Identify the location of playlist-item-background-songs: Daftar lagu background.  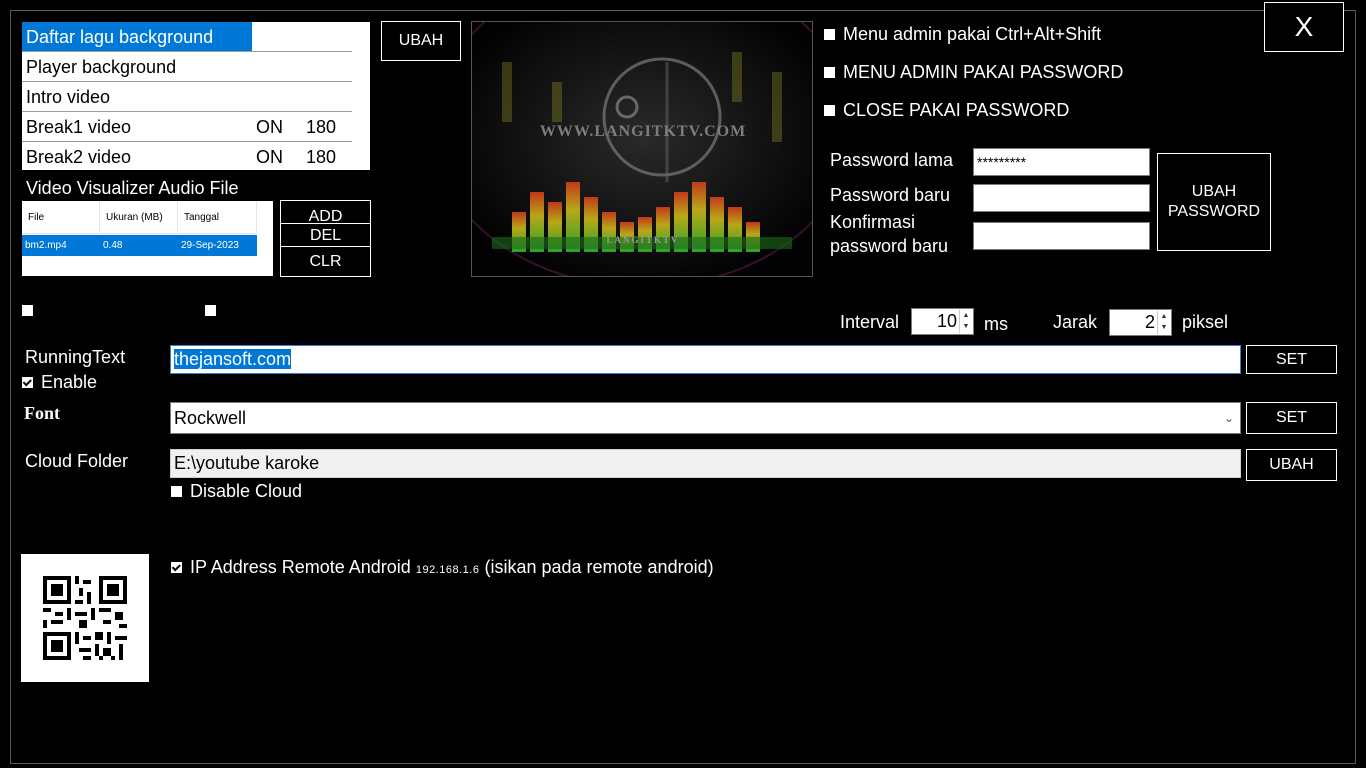
(187, 37).